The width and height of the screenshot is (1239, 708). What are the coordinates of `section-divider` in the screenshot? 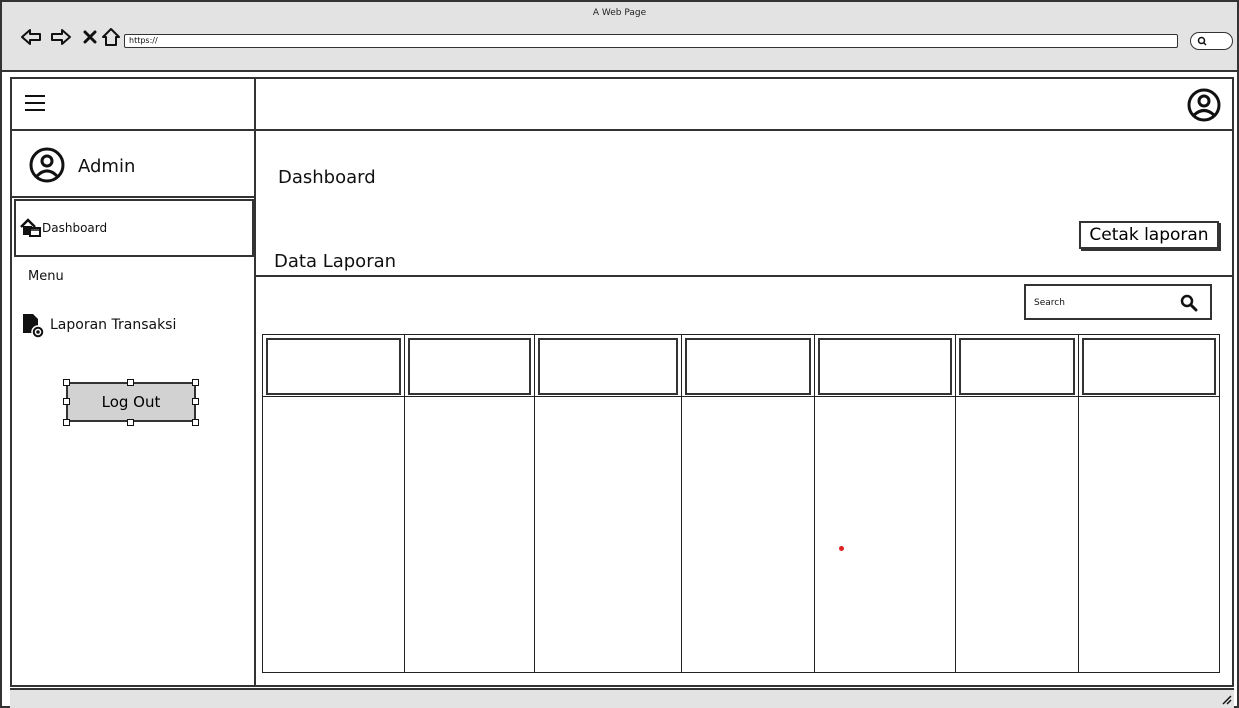 It's located at (744, 276).